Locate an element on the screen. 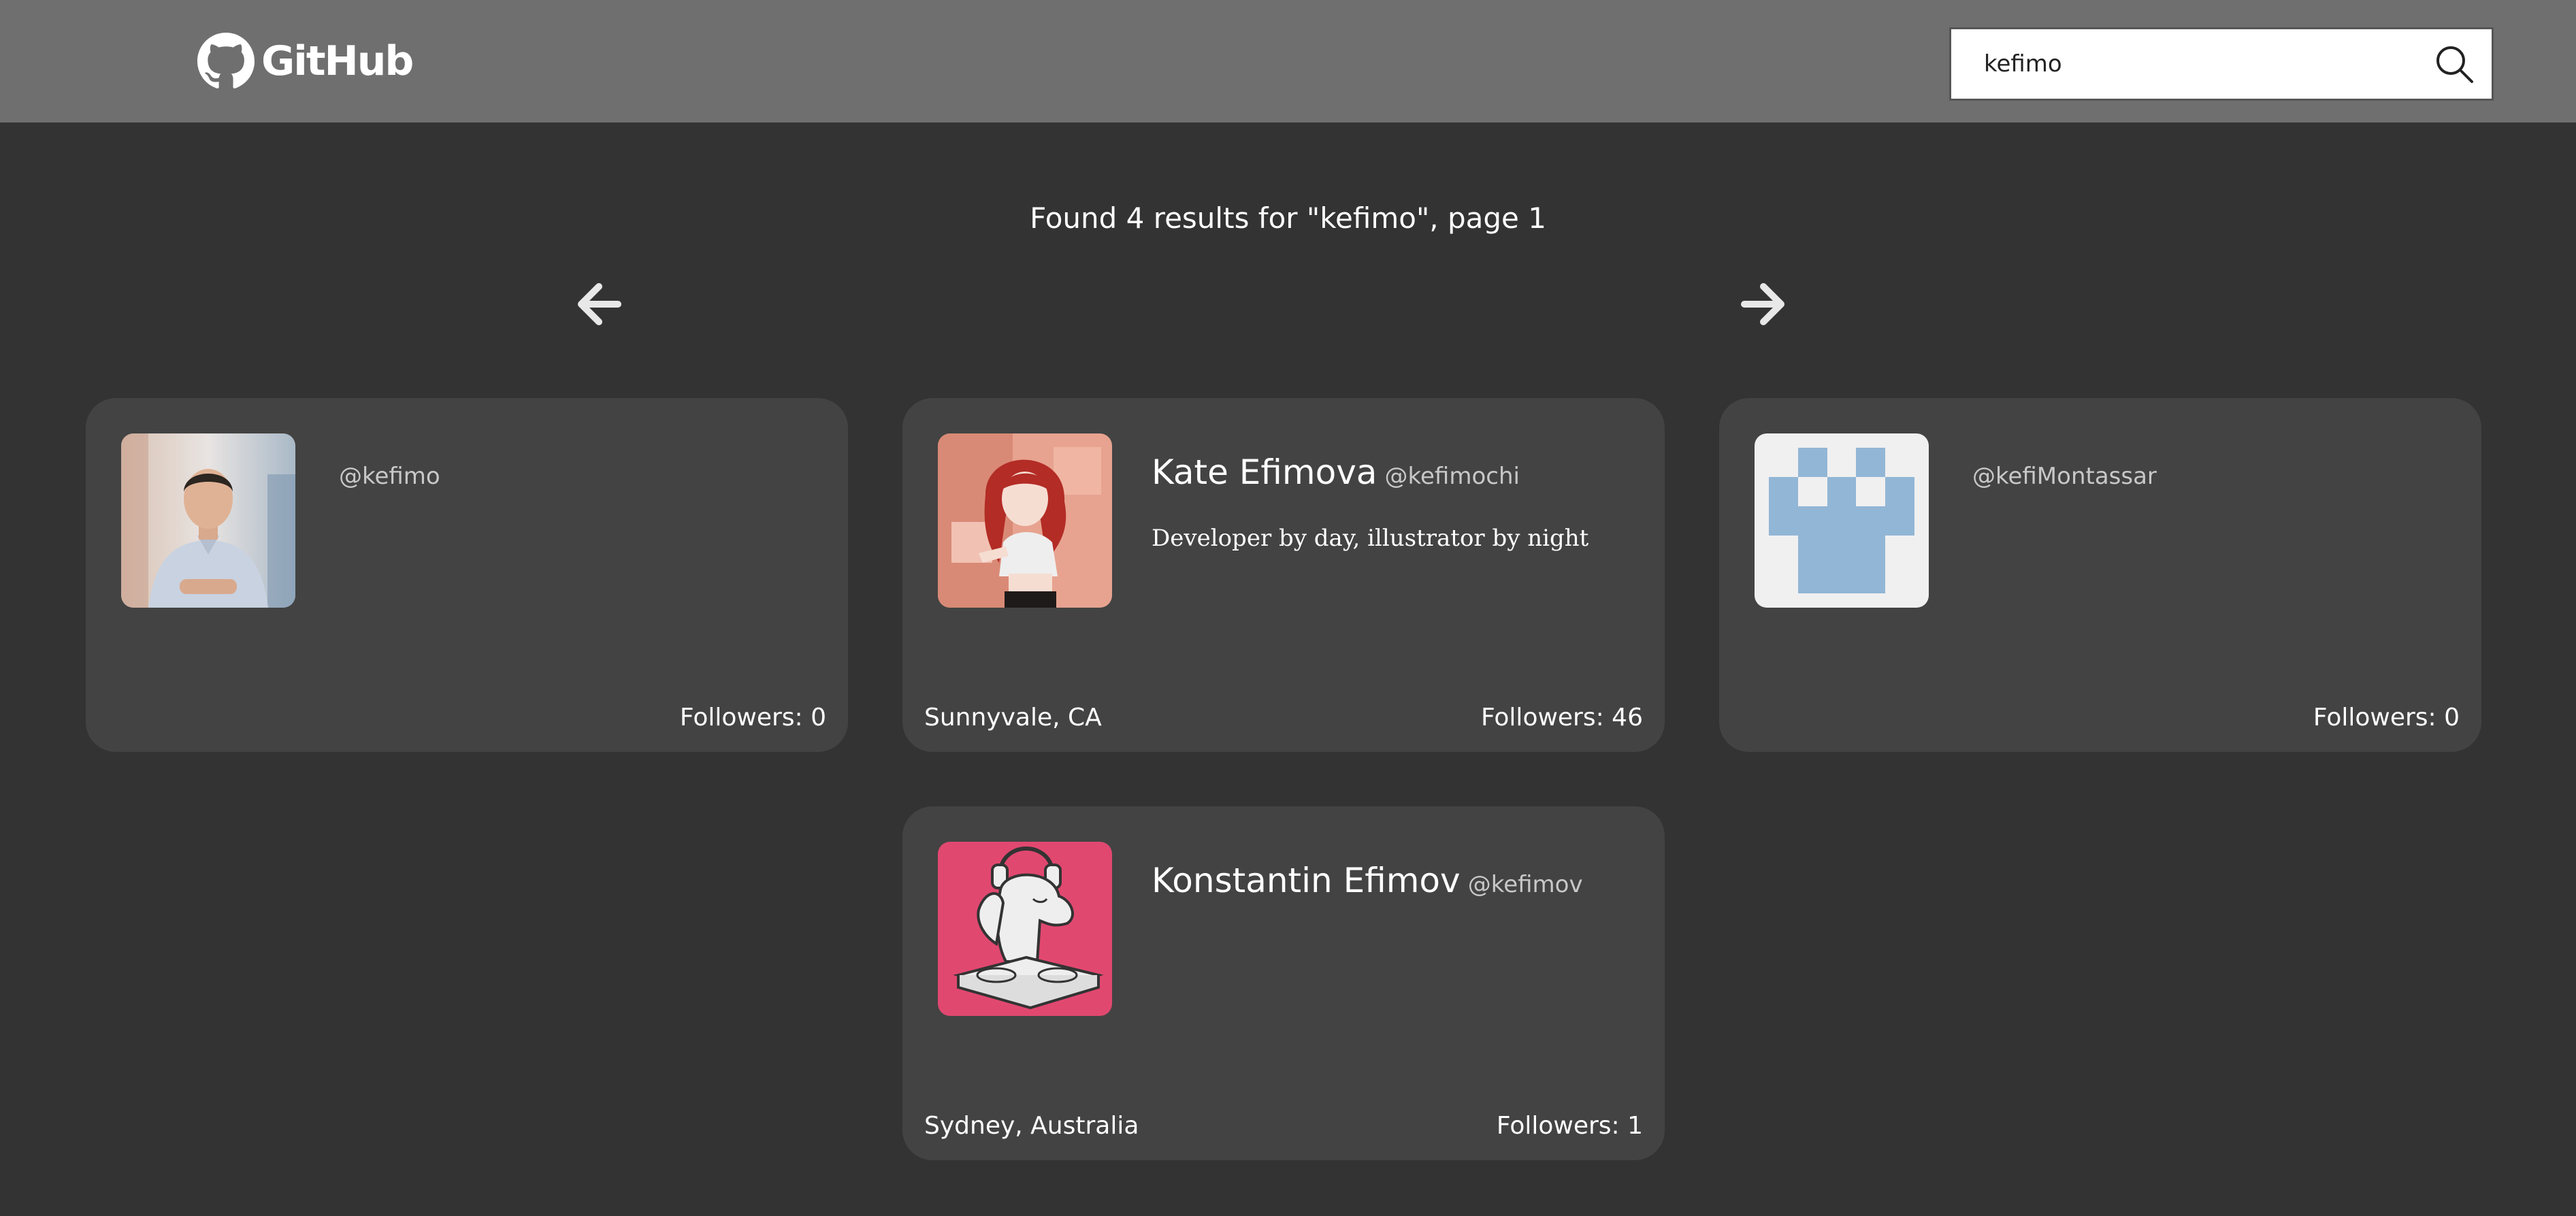 The height and width of the screenshot is (1216, 2576). card-heading: @kefimo is located at coordinates (578, 472).